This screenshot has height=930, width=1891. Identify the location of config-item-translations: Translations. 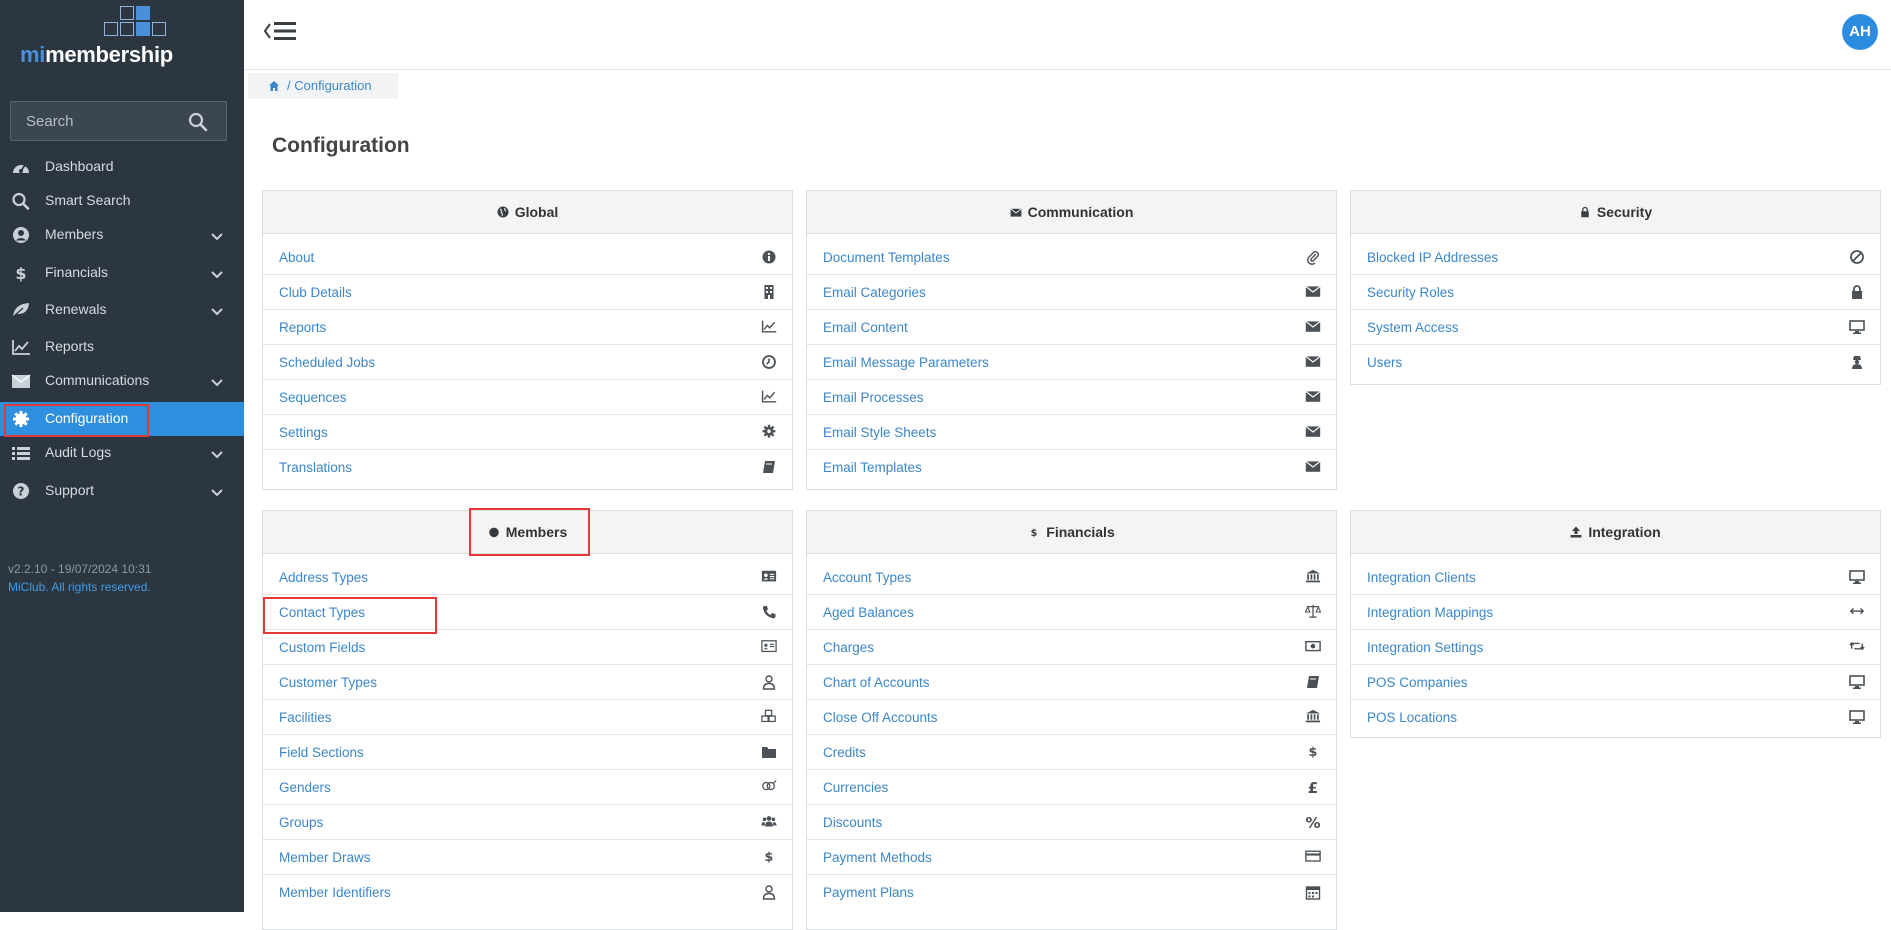
(527, 467).